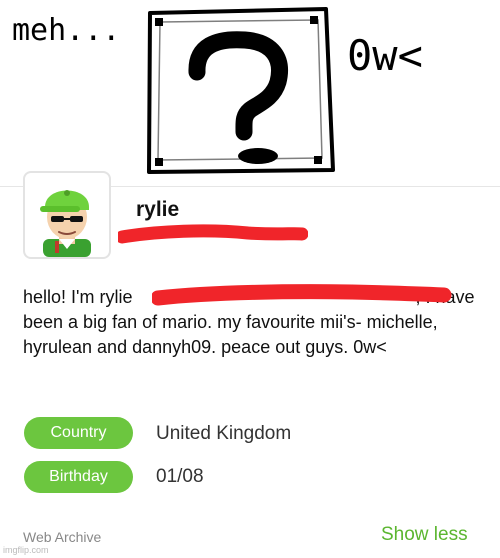  What do you see at coordinates (62, 537) in the screenshot?
I see `source-label: Web Archive` at bounding box center [62, 537].